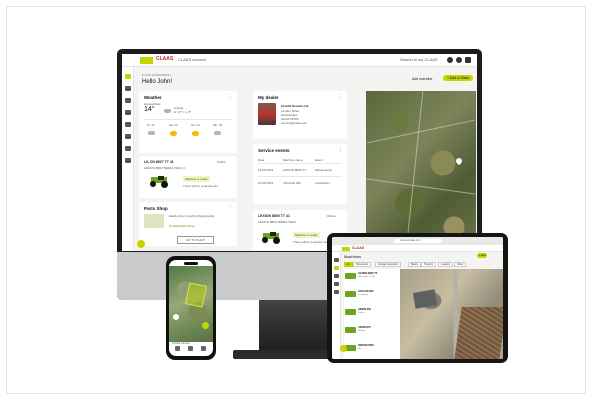 This screenshot has height=400, width=592. What do you see at coordinates (217, 133) in the screenshot?
I see `cloud-icon` at bounding box center [217, 133].